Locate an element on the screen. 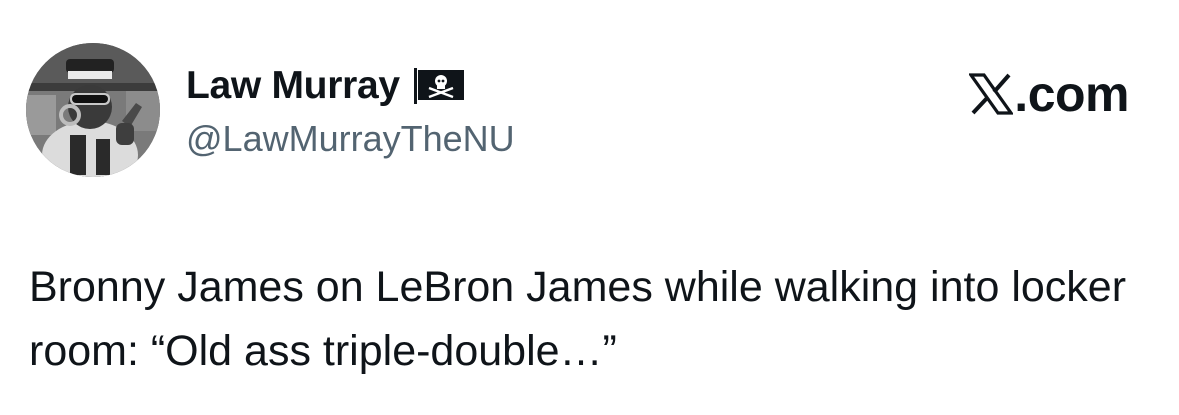  pirate-flag-icon is located at coordinates (439, 86).